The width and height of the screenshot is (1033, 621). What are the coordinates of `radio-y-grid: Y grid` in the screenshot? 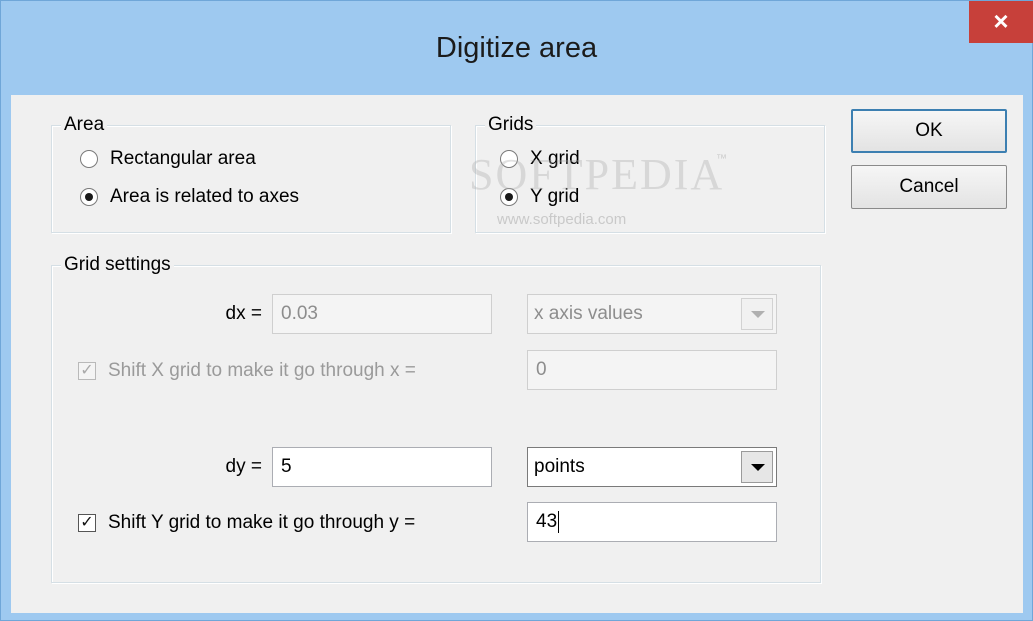 It's located at (575, 197).